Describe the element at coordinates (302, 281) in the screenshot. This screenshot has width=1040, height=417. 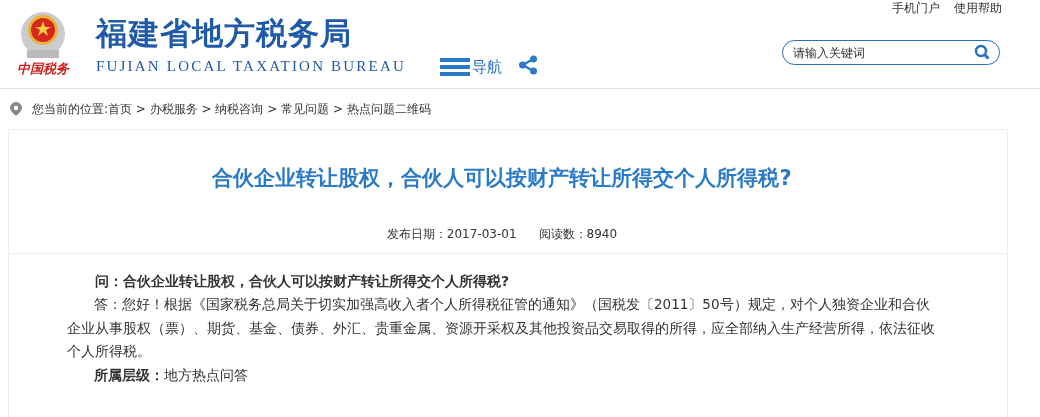
I see `question-text: 问：合伙企业转让股权，合伙人可以按财产转让所得交个人所得税?` at that location.